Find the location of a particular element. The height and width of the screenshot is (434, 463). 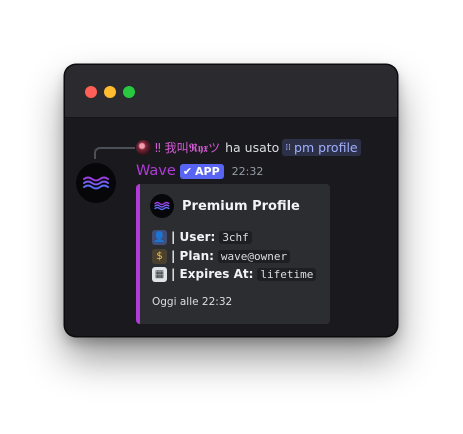

embed-field-user: 👤 | User: 3chf is located at coordinates (202, 237).